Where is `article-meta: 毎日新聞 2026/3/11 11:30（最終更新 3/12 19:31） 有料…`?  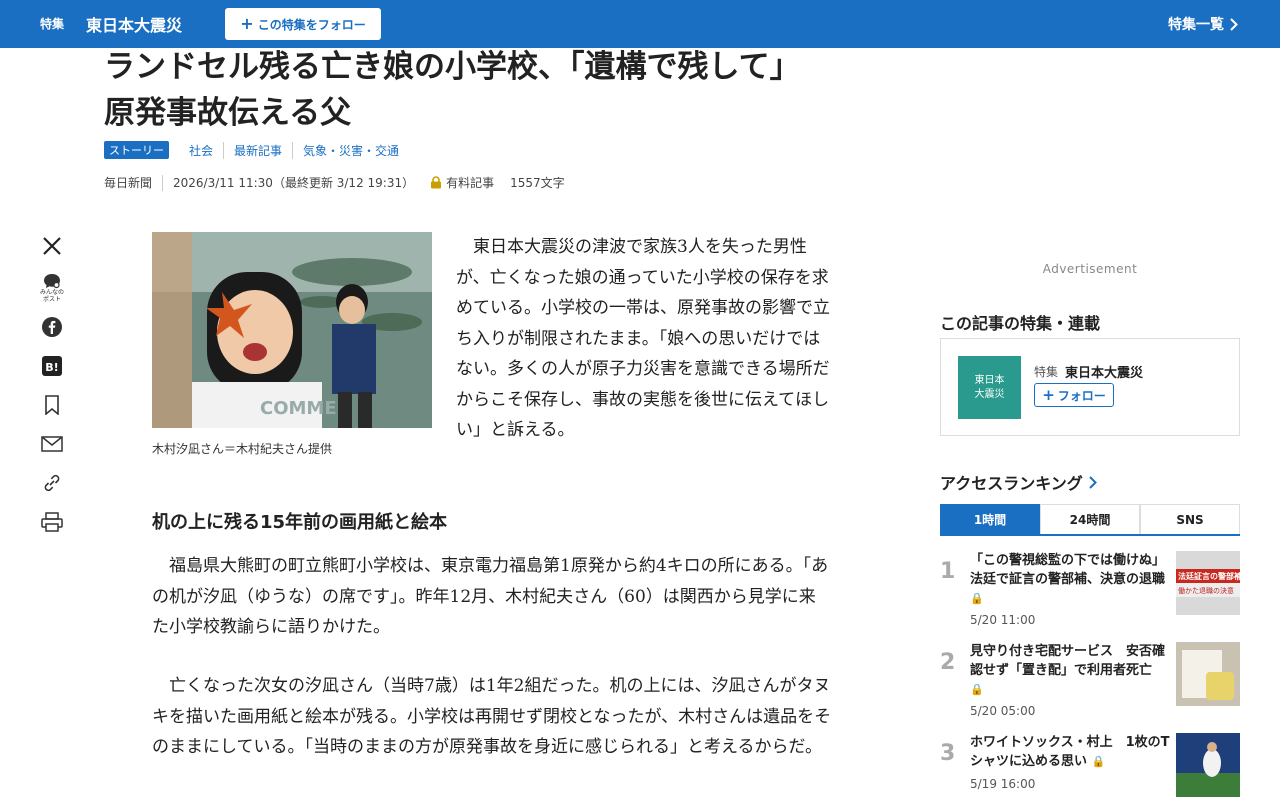 article-meta: 毎日新聞 2026/3/11 11:30（最終更新 3/12 19:31） 有料… is located at coordinates (334, 182).